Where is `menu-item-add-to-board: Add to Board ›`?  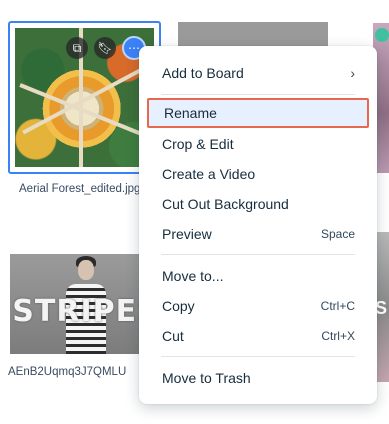
menu-item-add-to-board: Add to Board › is located at coordinates (258, 73).